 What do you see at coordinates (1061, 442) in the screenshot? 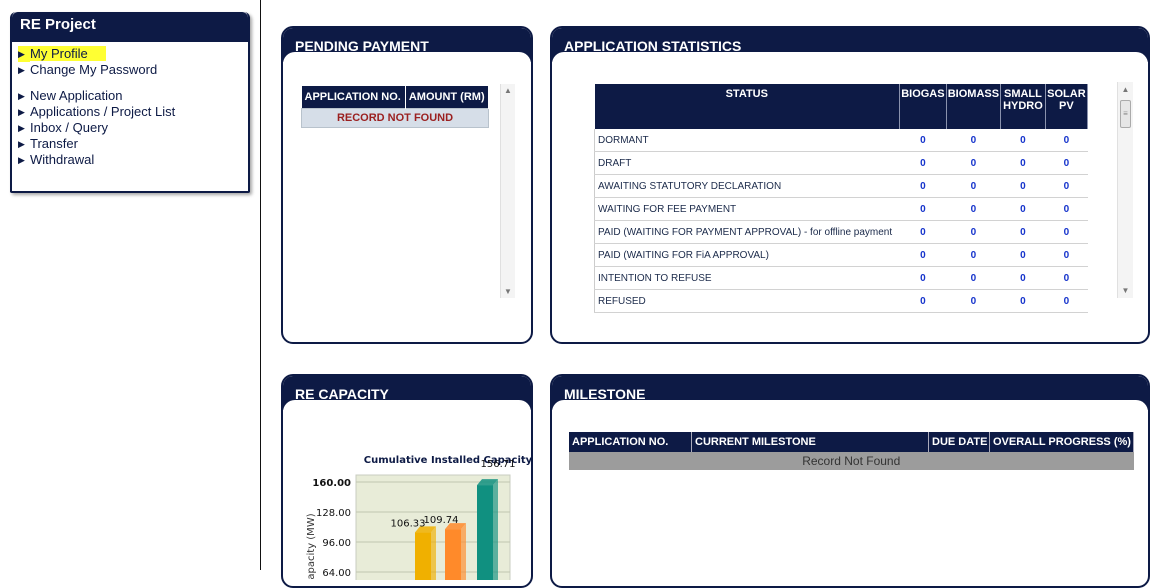
I see `column-header-overall-progress: OVERALL PROGRESS (%)` at bounding box center [1061, 442].